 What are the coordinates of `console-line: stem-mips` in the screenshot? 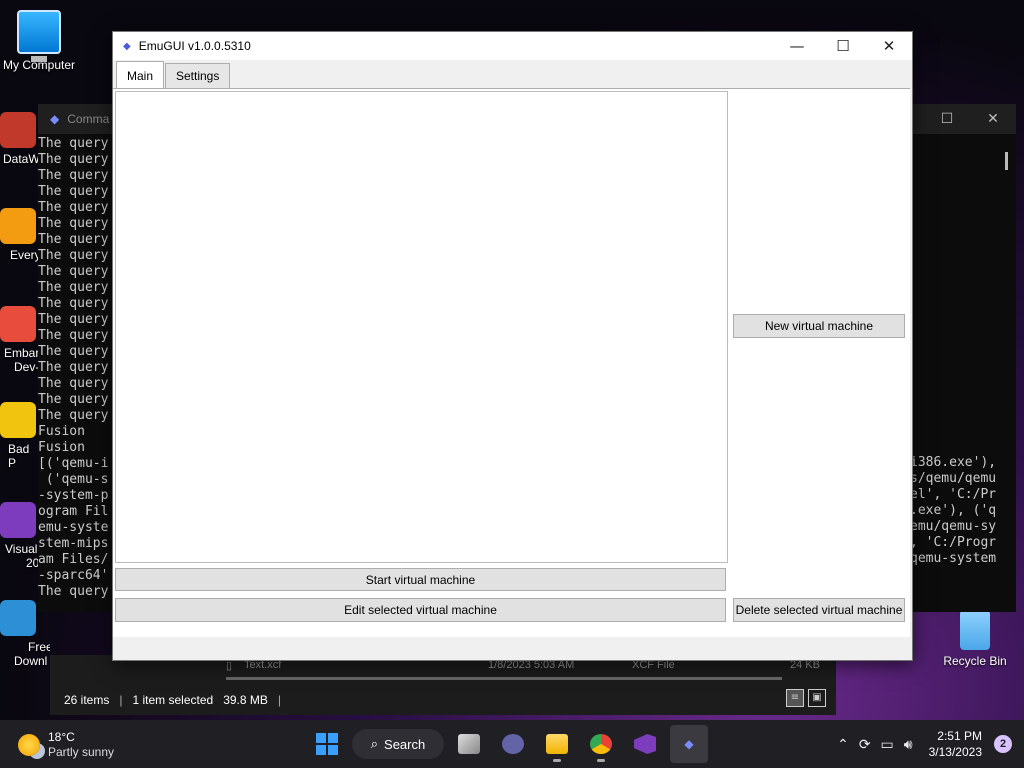 It's located at (73, 543).